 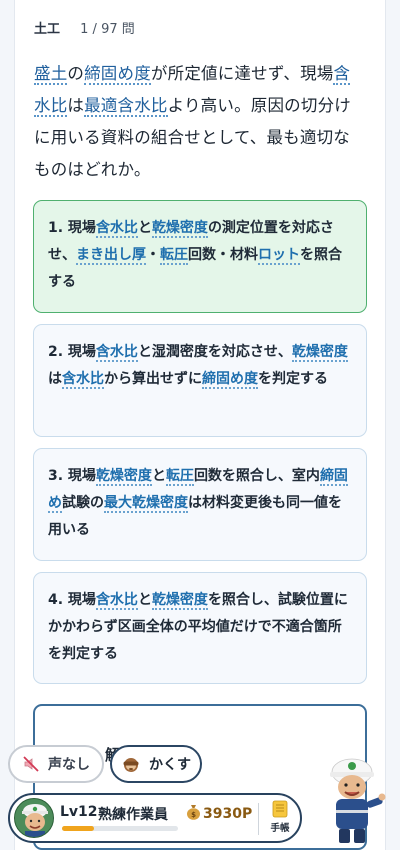 I want to click on points-display: $ 3930P, so click(x=219, y=814).